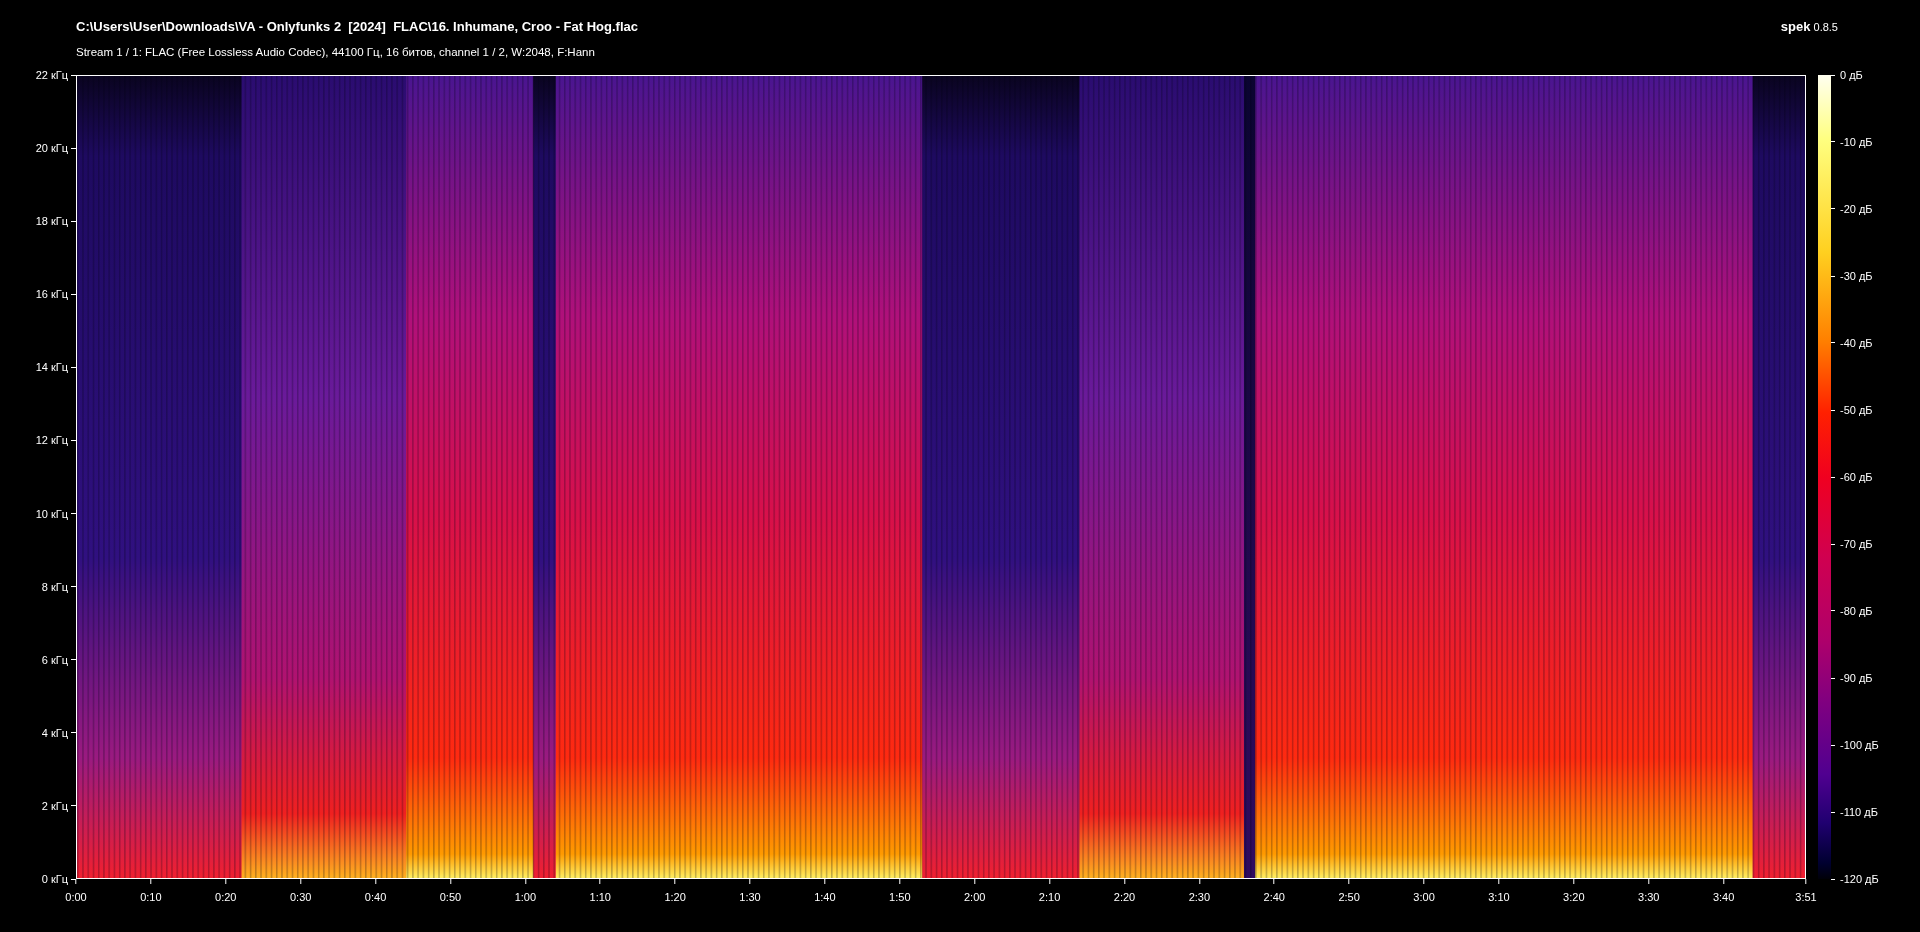 This screenshot has width=1920, height=932. I want to click on time-label: 0:20, so click(226, 897).